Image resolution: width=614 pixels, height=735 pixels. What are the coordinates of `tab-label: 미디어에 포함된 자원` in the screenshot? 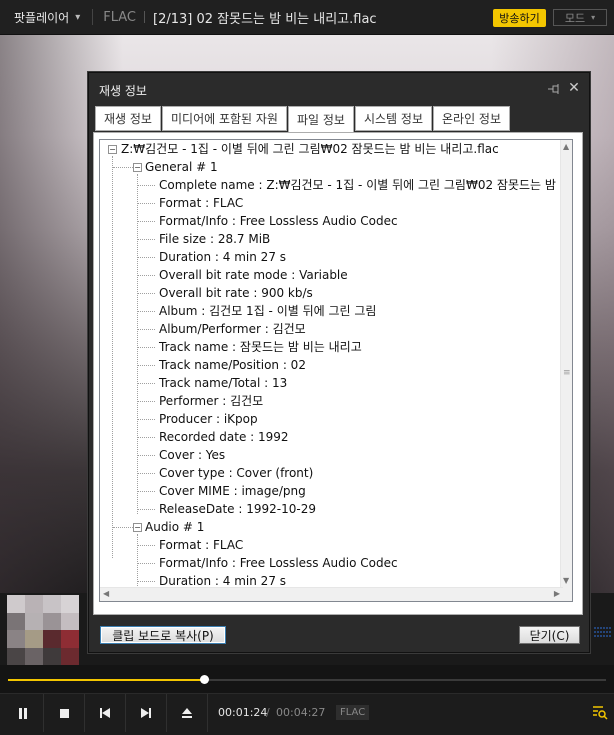 It's located at (224, 119).